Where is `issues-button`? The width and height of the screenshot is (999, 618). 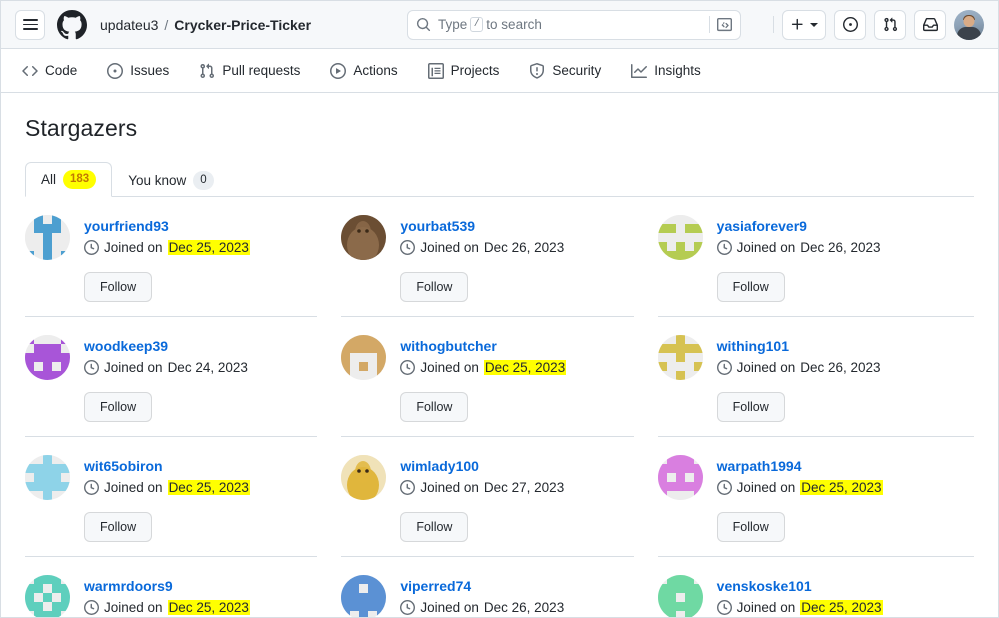 issues-button is located at coordinates (850, 24).